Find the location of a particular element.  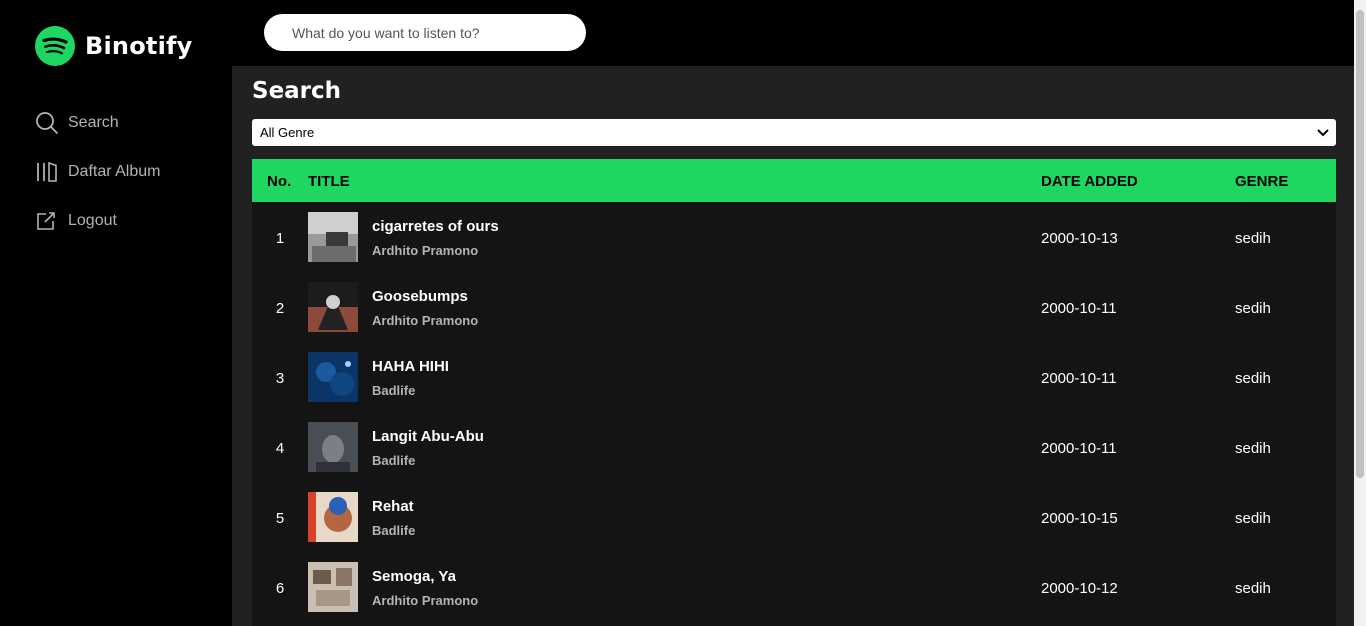

sidebar-item-daftar-album: Daftar Album is located at coordinates (97, 172).